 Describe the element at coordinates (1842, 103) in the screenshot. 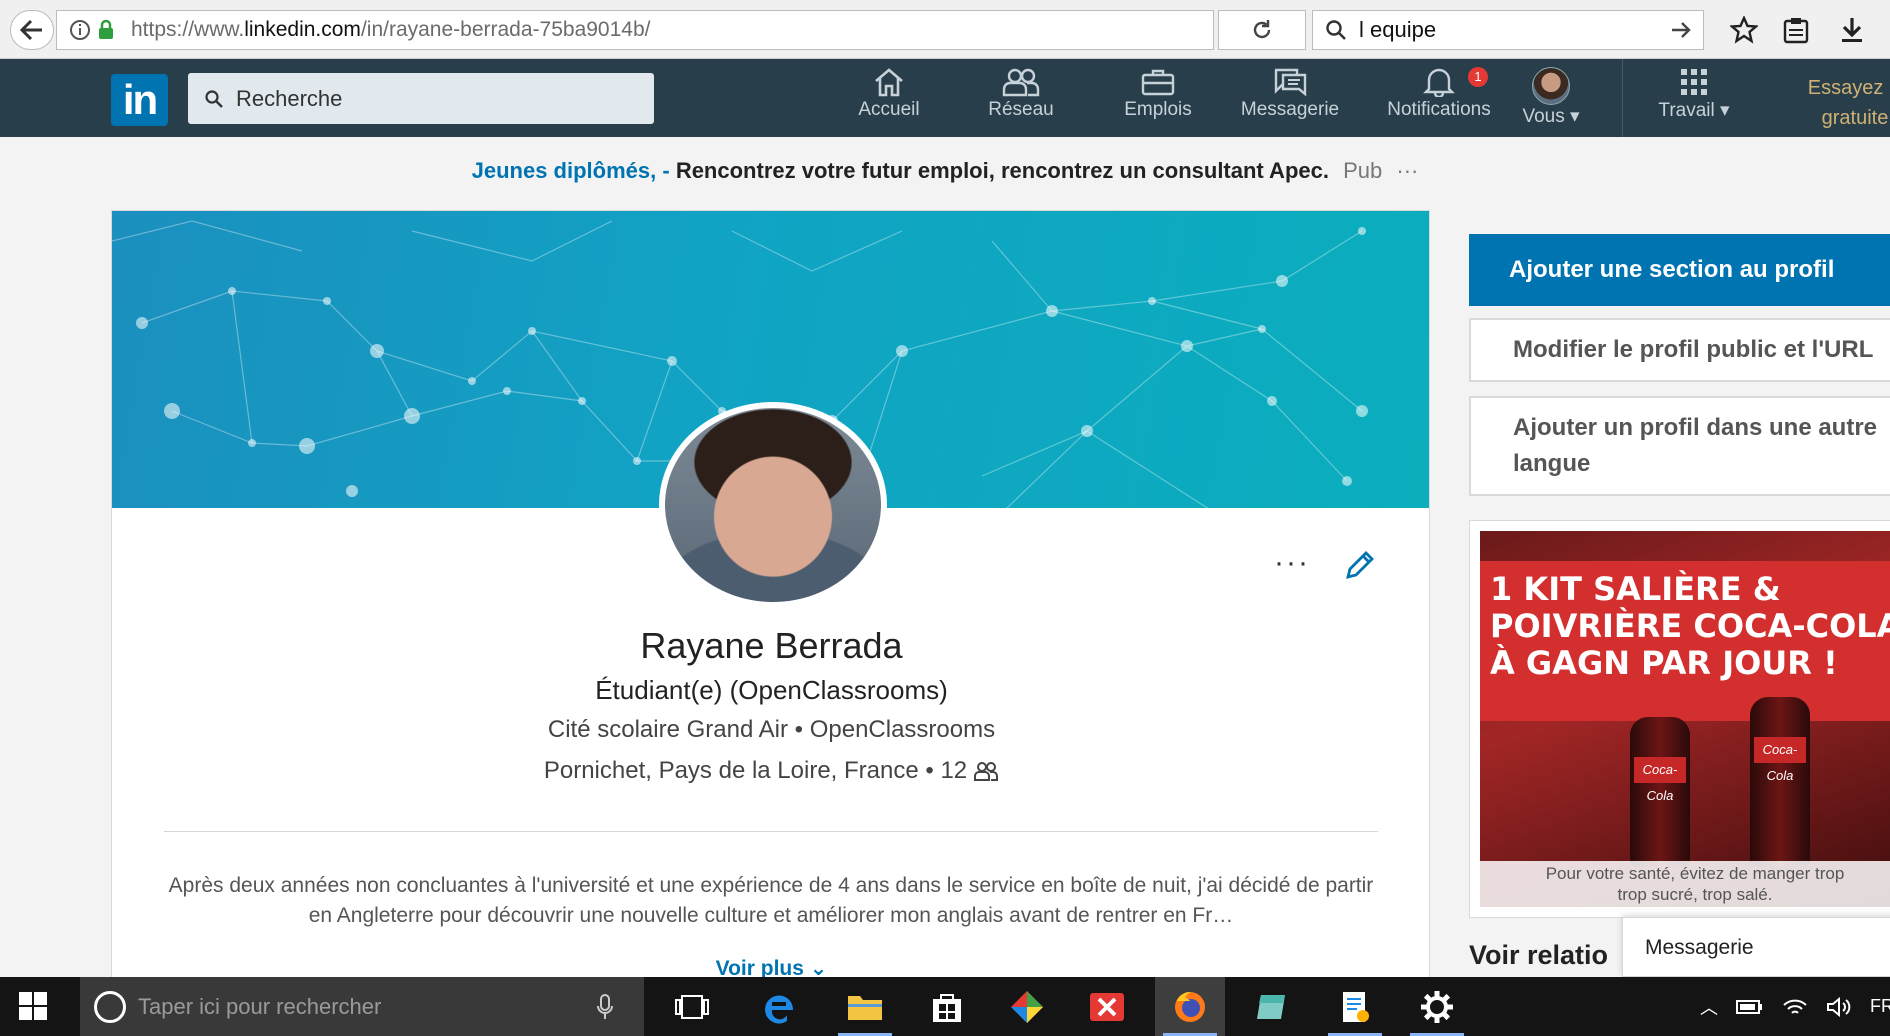

I see `premium-link: Essayez P gratuite` at that location.